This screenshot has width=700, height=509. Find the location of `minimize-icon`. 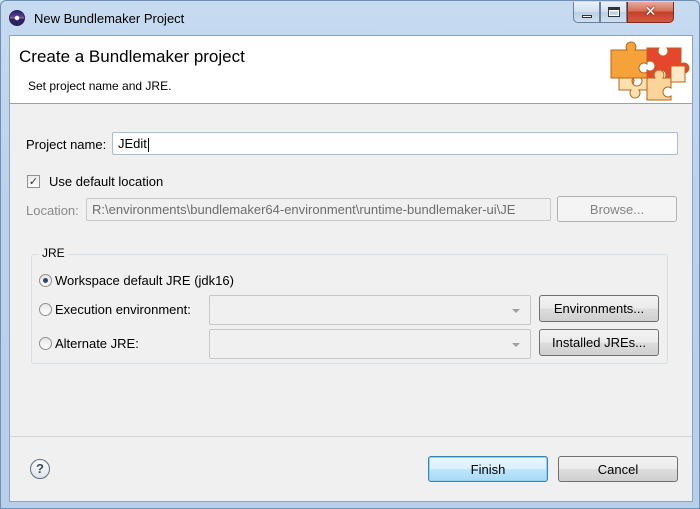

minimize-icon is located at coordinates (586, 16).